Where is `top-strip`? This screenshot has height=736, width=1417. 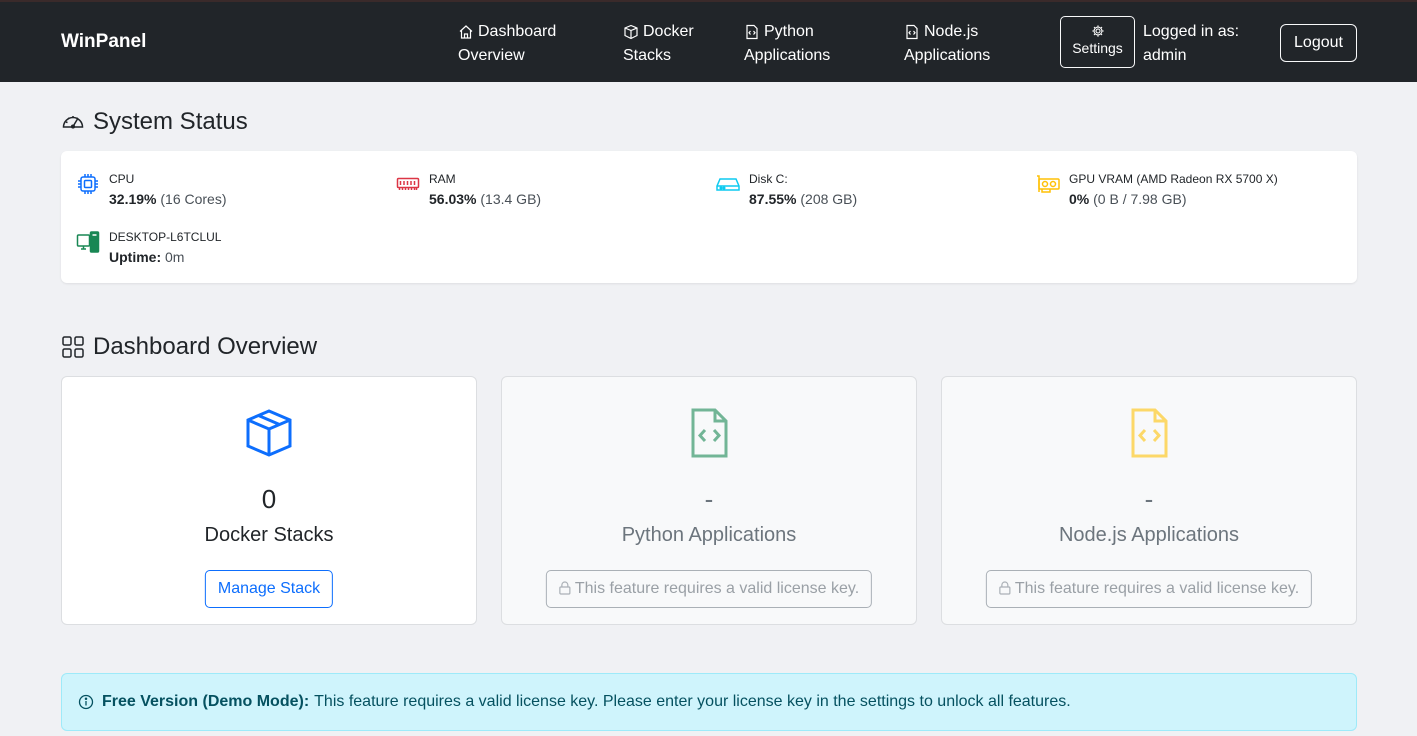 top-strip is located at coordinates (708, 1).